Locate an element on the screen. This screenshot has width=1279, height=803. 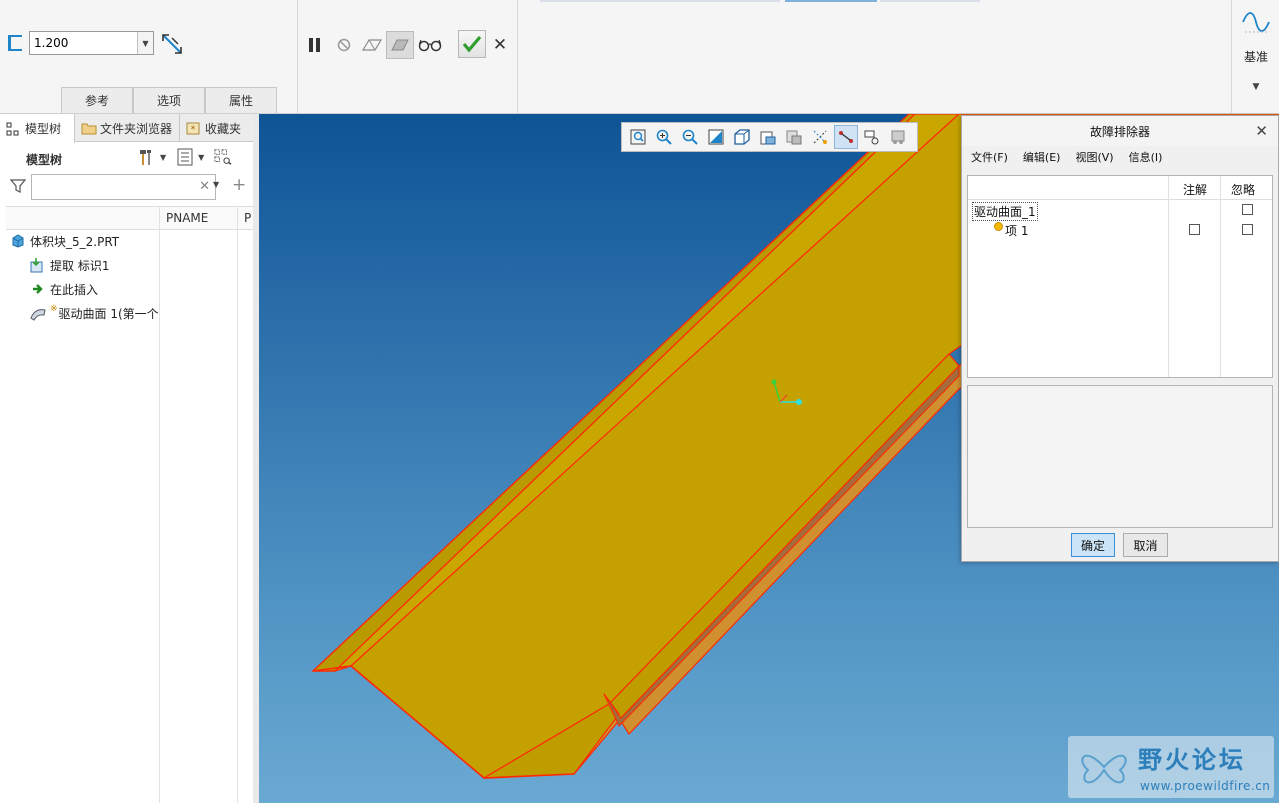
menu-file: 文件(F) is located at coordinates (989, 160).